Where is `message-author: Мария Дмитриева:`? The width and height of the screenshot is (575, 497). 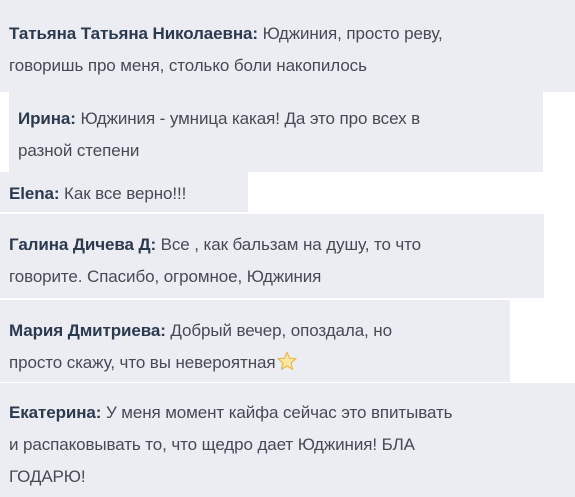
message-author: Мария Дмитриева: is located at coordinates (87, 330).